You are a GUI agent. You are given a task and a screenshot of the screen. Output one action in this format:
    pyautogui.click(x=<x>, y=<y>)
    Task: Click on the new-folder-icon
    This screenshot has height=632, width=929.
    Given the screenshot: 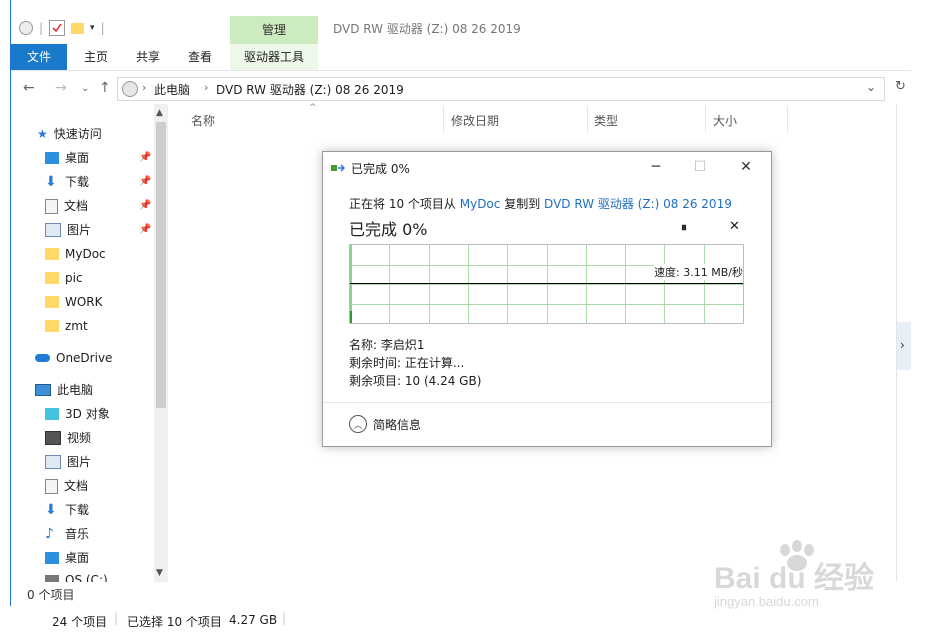 What is the action you would take?
    pyautogui.click(x=78, y=28)
    